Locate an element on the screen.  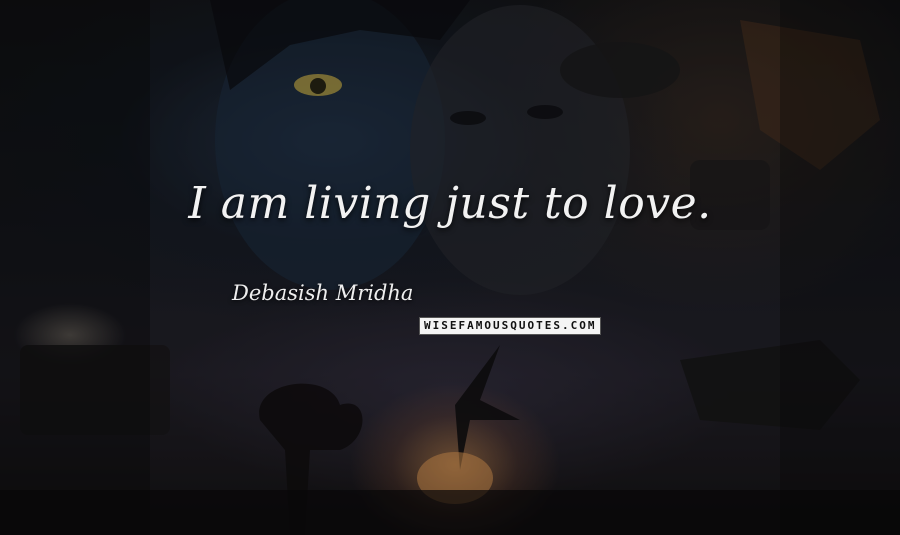
site-watermark: WISEFAMOUSQUOTES.COM is located at coordinates (510, 326).